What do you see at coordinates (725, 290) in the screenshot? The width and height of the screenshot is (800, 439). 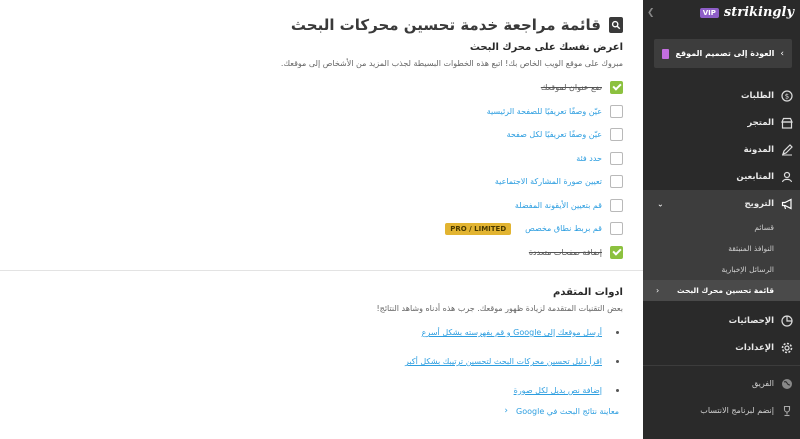 I see `submenu-item-label: قائمة تحسين محرك البحث` at bounding box center [725, 290].